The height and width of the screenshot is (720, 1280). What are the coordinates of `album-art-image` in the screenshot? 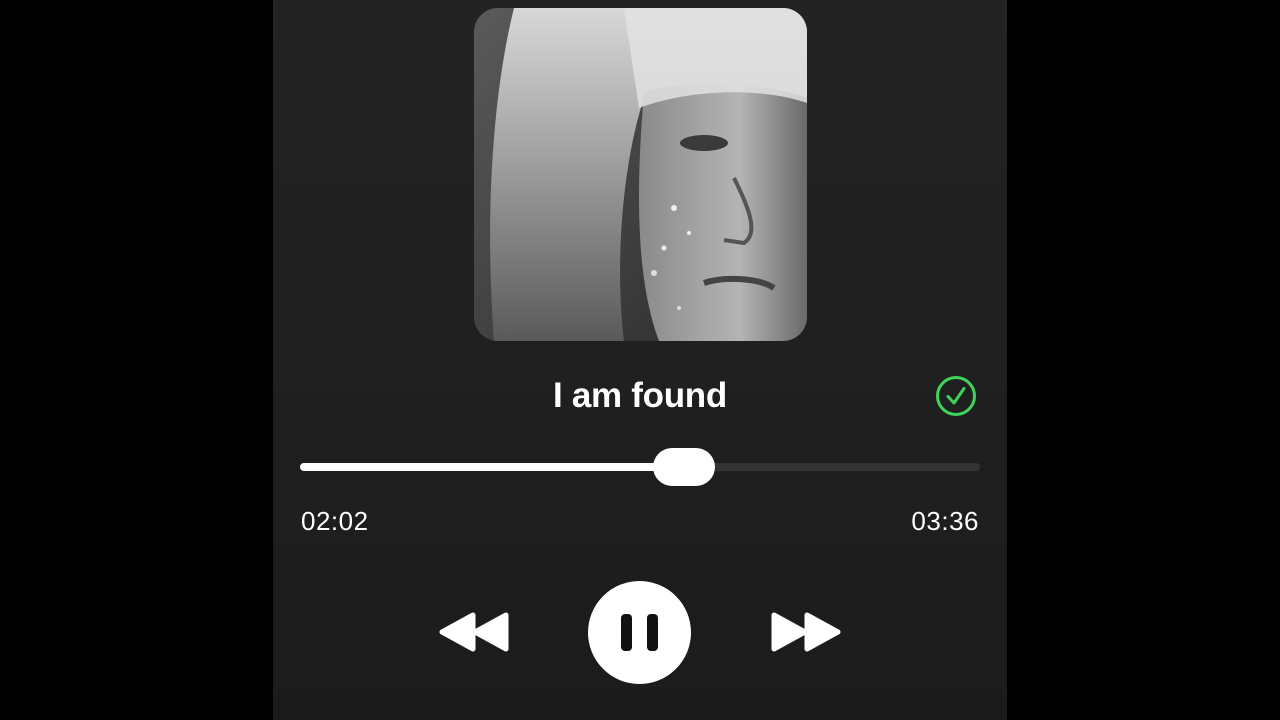 It's located at (640, 174).